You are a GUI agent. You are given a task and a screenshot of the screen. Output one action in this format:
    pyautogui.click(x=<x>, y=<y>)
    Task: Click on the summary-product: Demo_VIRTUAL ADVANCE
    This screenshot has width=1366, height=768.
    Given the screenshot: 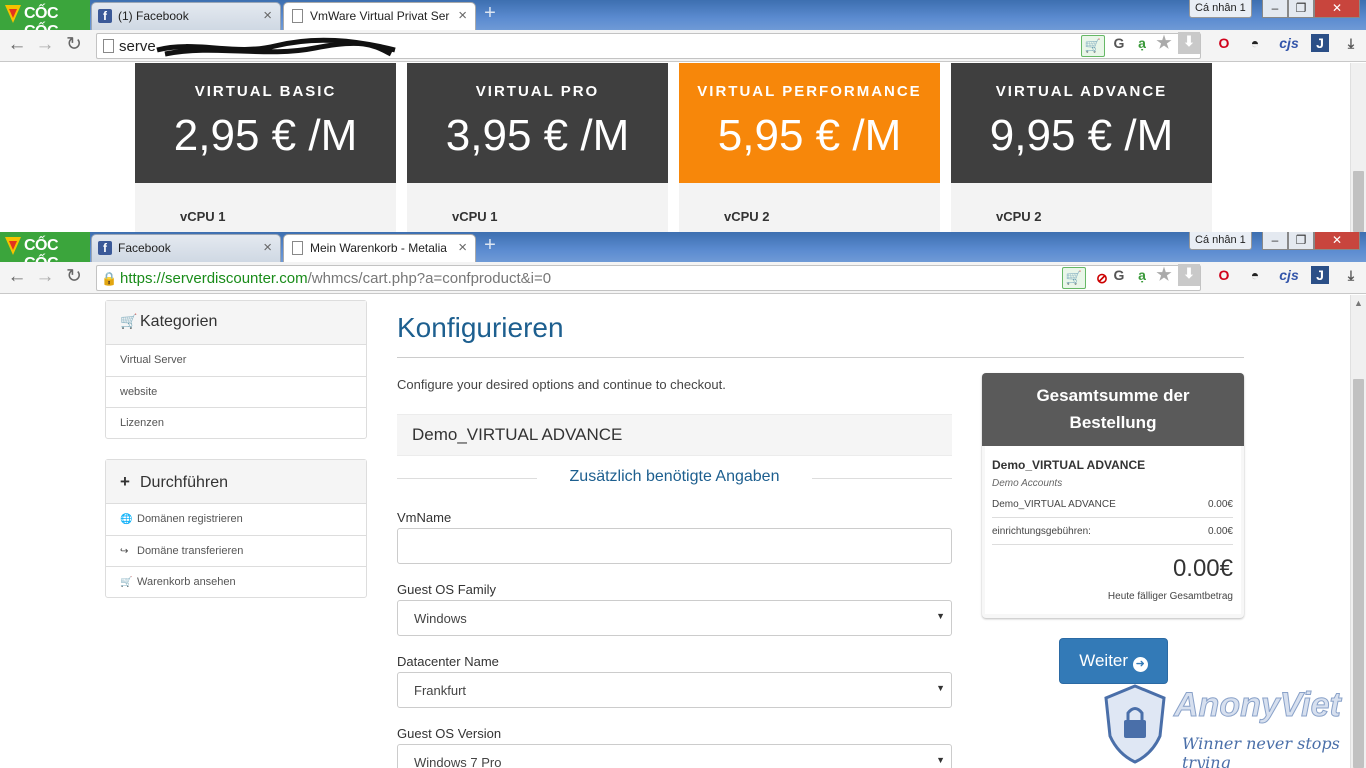 What is the action you would take?
    pyautogui.click(x=1069, y=465)
    